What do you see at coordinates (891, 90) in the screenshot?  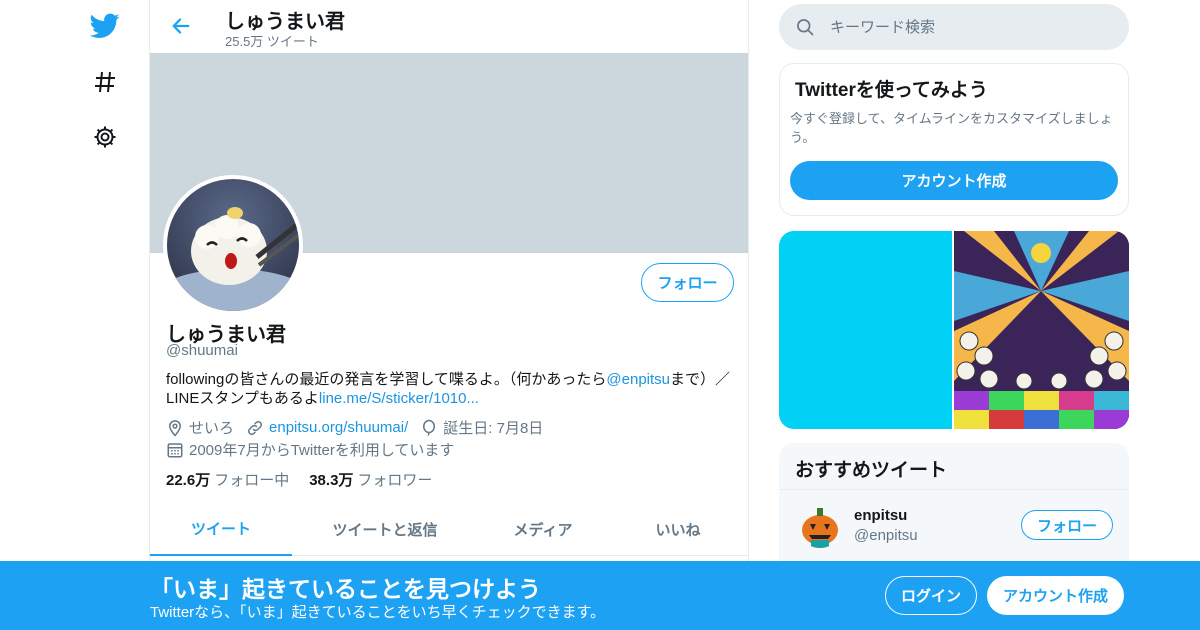 I see `signup-title: Twitterを使ってみよう` at bounding box center [891, 90].